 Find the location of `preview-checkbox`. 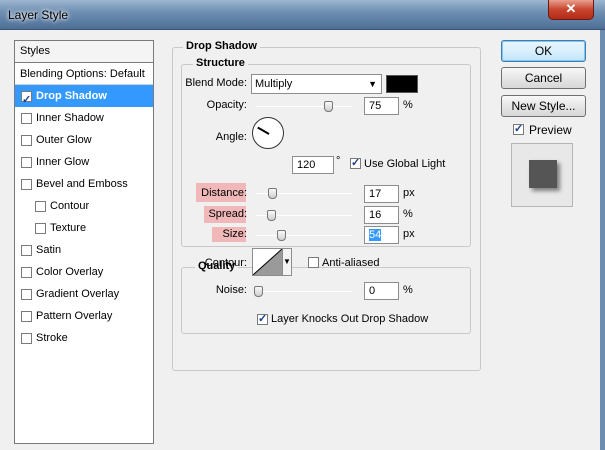

preview-checkbox is located at coordinates (518, 128).